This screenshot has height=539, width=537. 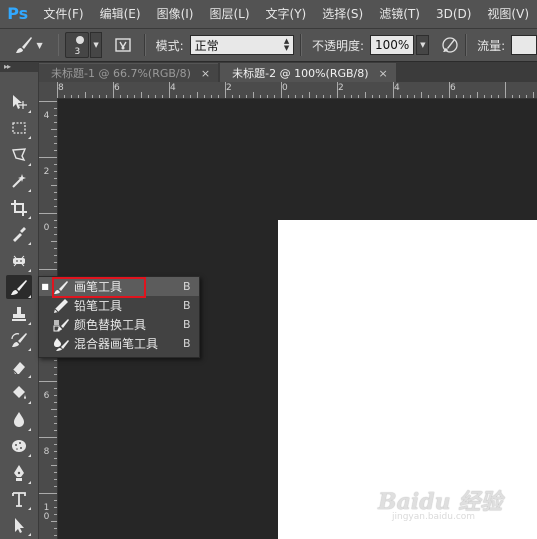 I want to click on brush-panel-toggle, so click(x=123, y=45).